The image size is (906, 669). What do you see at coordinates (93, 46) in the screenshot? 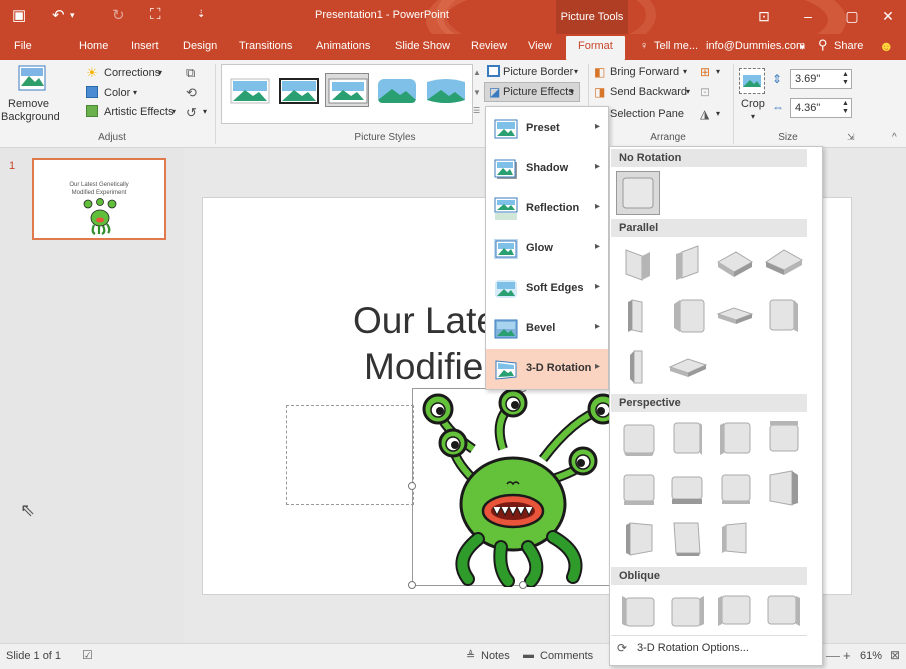
I see `tab-home: Home` at bounding box center [93, 46].